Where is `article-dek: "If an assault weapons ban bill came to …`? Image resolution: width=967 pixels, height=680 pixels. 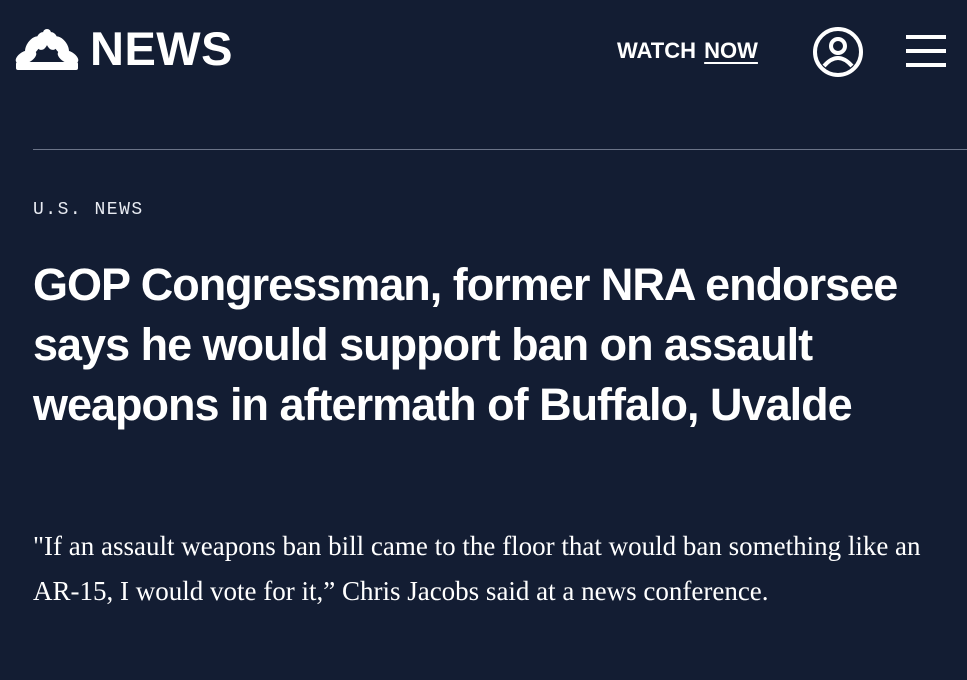 article-dek: "If an assault weapons ban bill came to … is located at coordinates (477, 568).